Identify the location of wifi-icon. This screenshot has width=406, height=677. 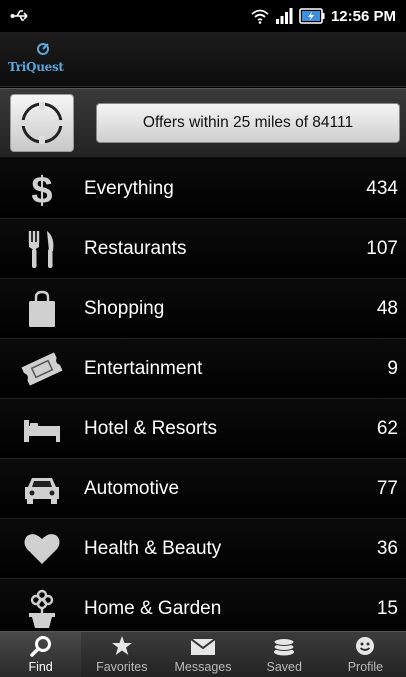
(260, 16).